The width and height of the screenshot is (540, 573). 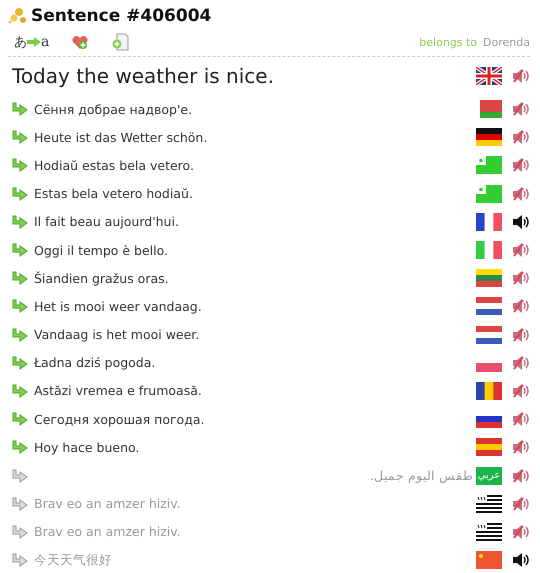 I want to click on belongs-to-label: belongs to, so click(x=448, y=42).